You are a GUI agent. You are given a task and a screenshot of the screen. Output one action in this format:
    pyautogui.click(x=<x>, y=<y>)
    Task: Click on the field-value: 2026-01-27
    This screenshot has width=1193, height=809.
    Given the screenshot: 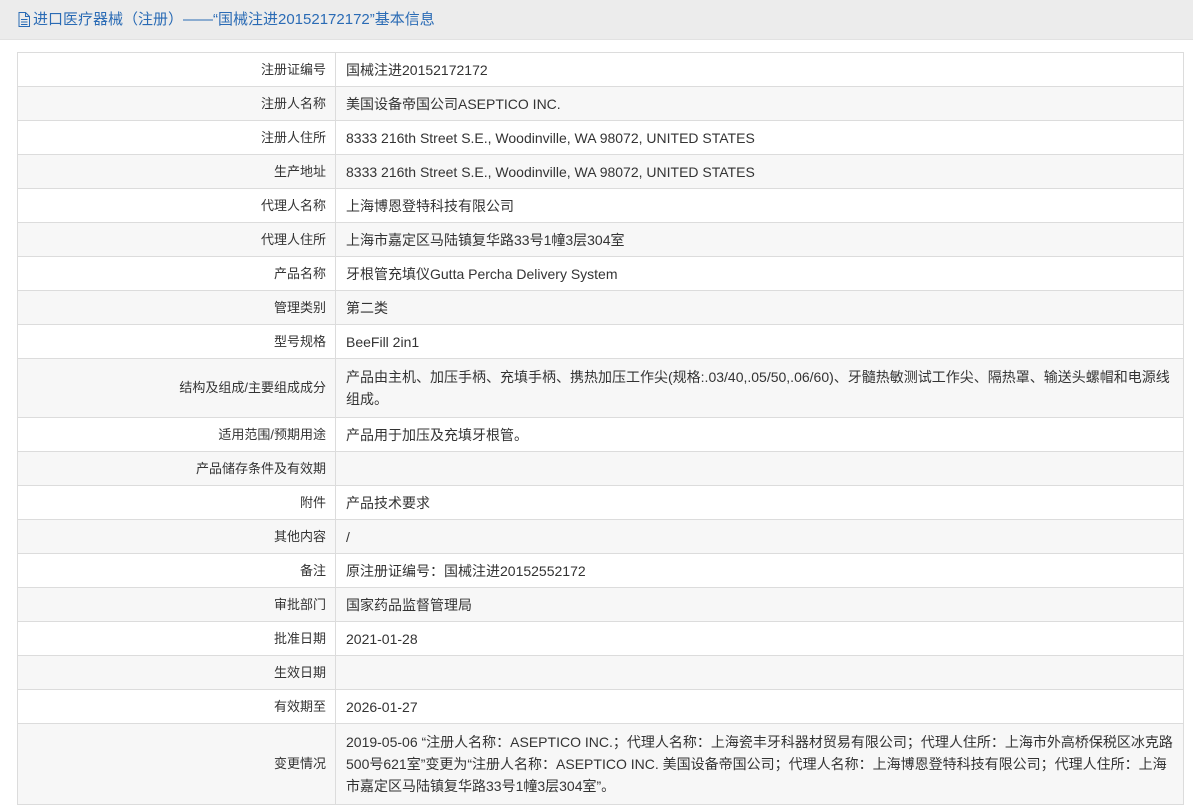 What is the action you would take?
    pyautogui.click(x=759, y=706)
    